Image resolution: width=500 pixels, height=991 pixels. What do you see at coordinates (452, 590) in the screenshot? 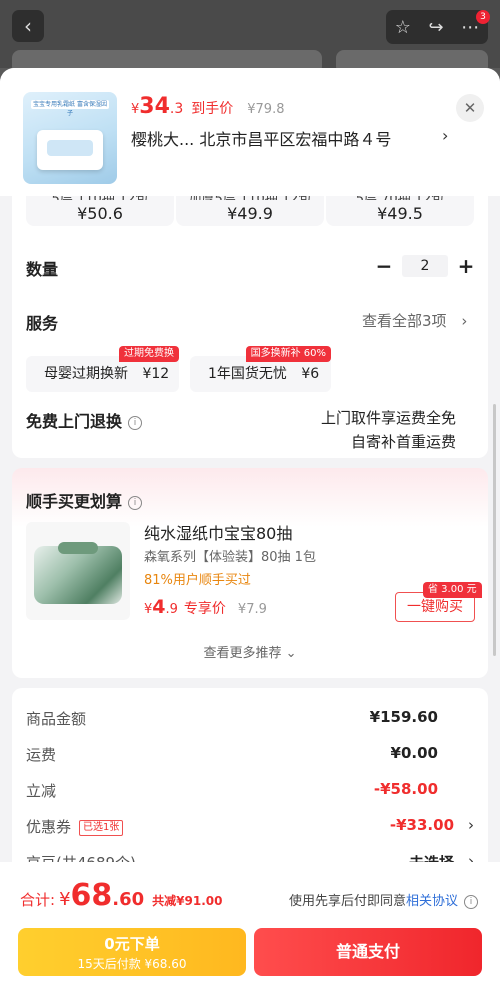
I see `save-badge: 省 3.00 元` at bounding box center [452, 590].